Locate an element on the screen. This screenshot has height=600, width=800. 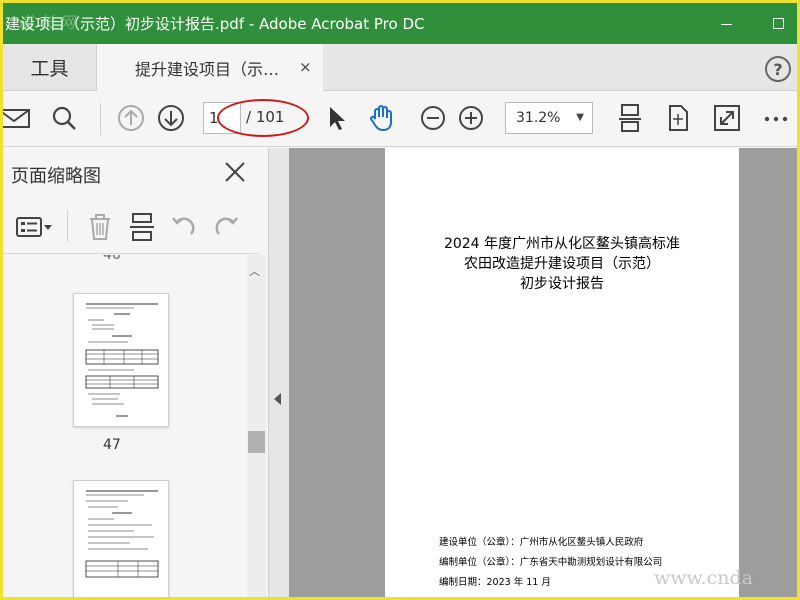
tab-bar: 工具 提升建设项目（示… × ? is located at coordinates (400, 67).